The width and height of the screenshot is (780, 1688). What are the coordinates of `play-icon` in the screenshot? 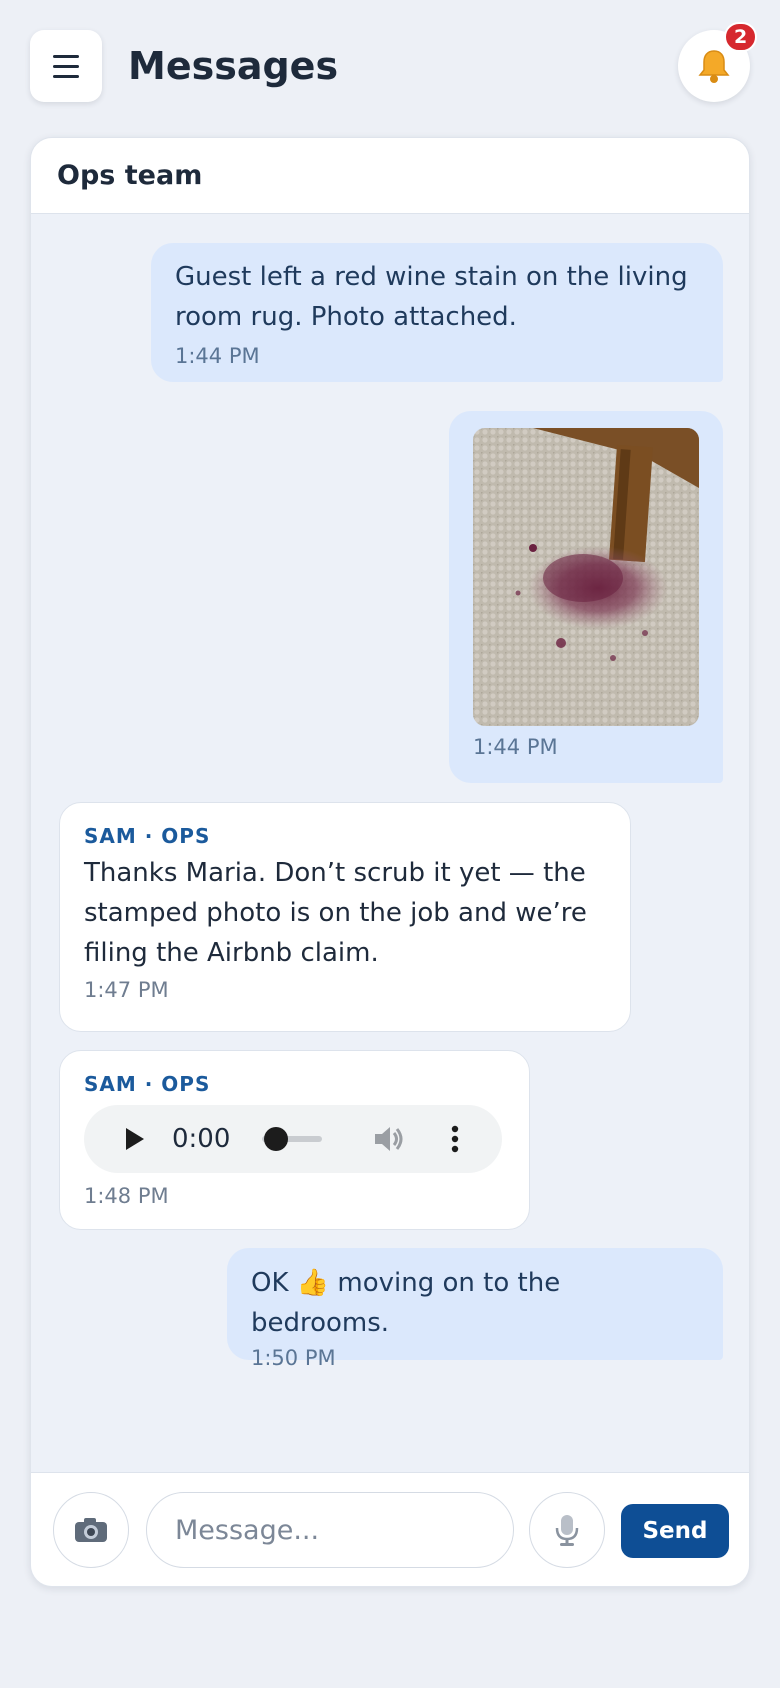 It's located at (135, 1139).